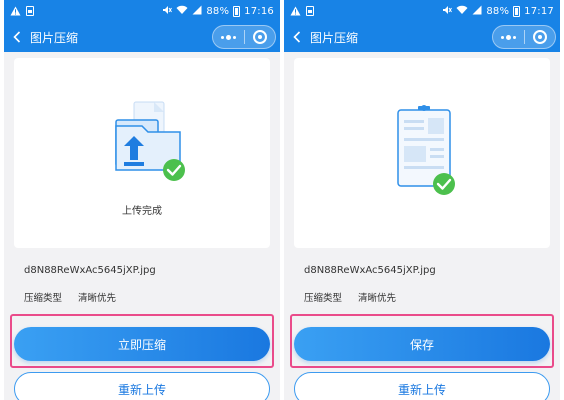 This screenshot has height=400, width=564. Describe the element at coordinates (430, 150) in the screenshot. I see `document-icon` at that location.